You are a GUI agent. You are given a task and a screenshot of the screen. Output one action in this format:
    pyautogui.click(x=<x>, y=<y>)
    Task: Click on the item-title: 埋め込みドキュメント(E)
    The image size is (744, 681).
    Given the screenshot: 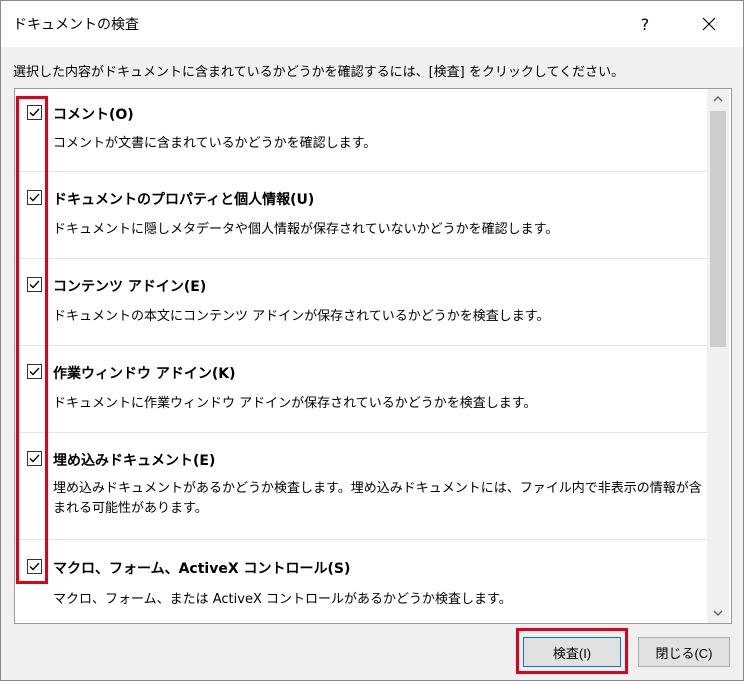 What is the action you would take?
    pyautogui.click(x=134, y=461)
    